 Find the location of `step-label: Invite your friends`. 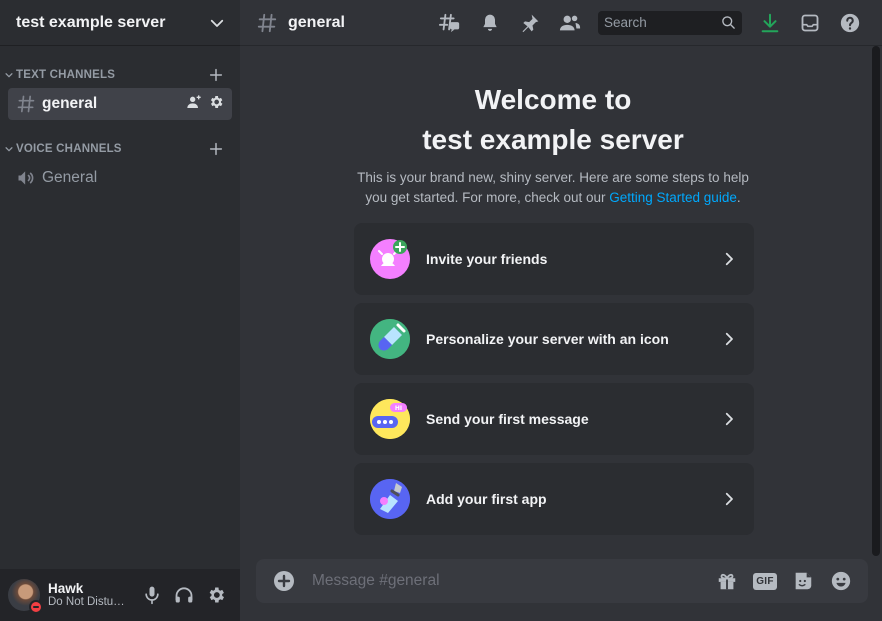

step-label: Invite your friends is located at coordinates (487, 259).